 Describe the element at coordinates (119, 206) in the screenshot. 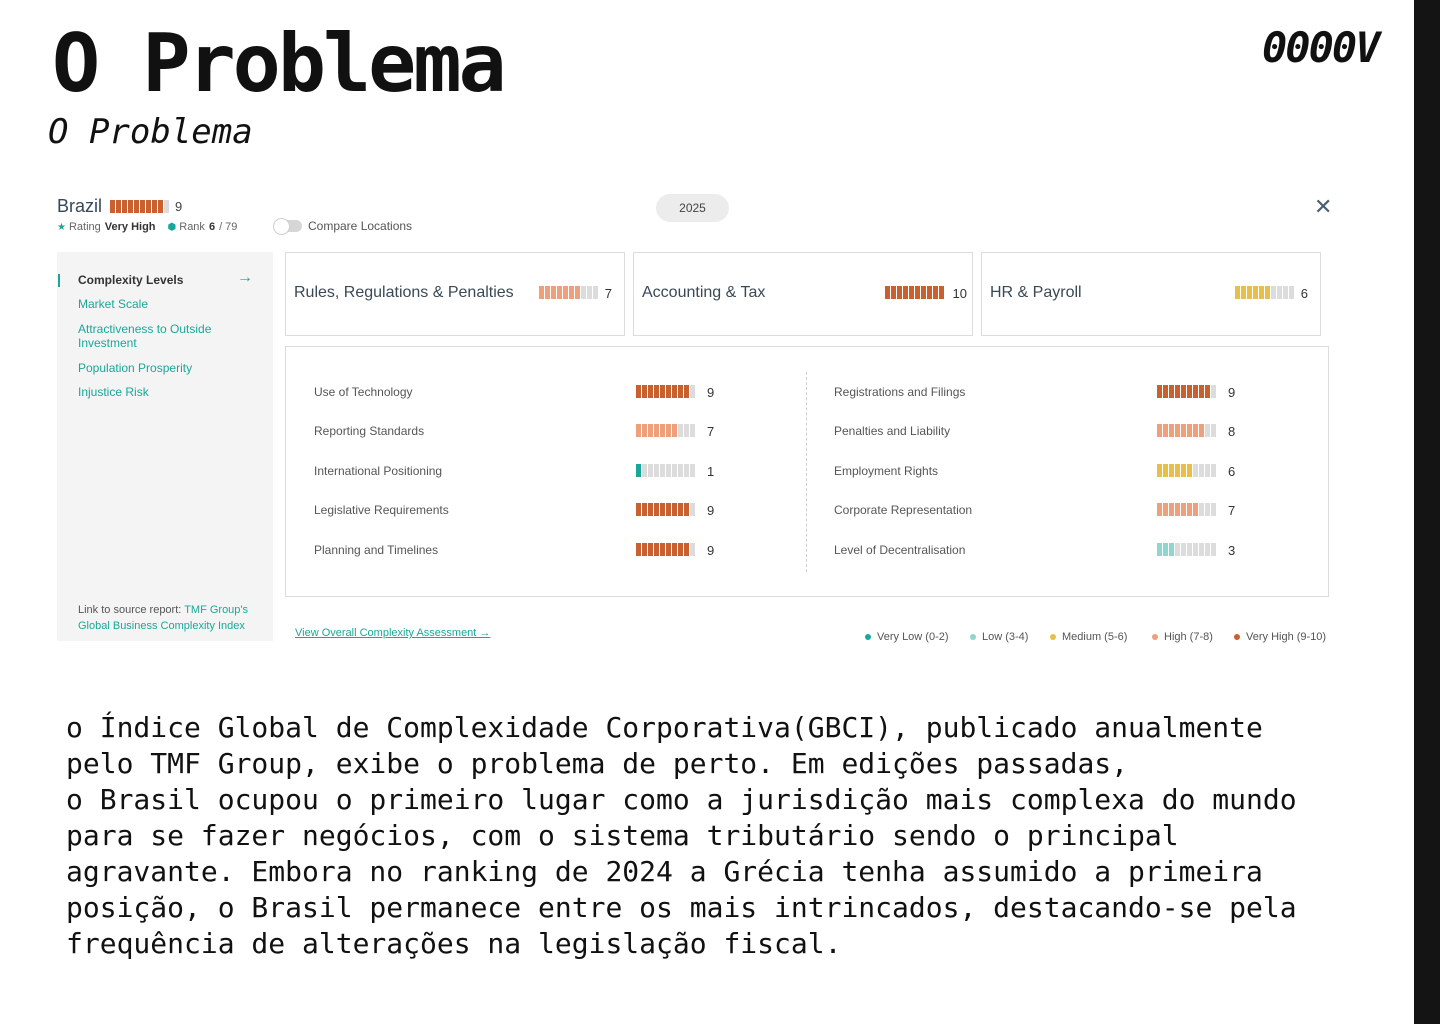

I see `country-header: Brazil 9` at that location.